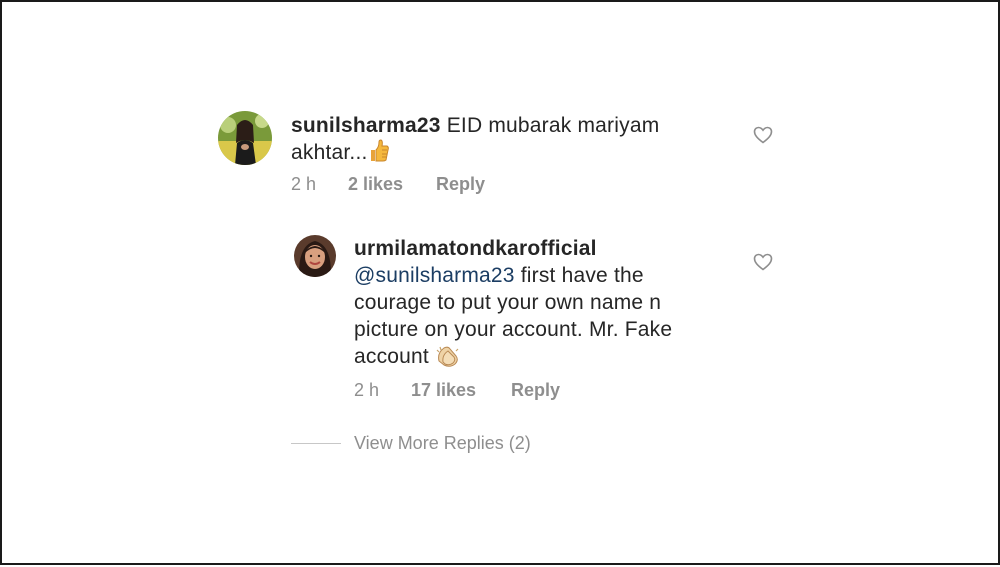  What do you see at coordinates (579, 275) in the screenshot?
I see `reply-text-line-1: first have the` at bounding box center [579, 275].